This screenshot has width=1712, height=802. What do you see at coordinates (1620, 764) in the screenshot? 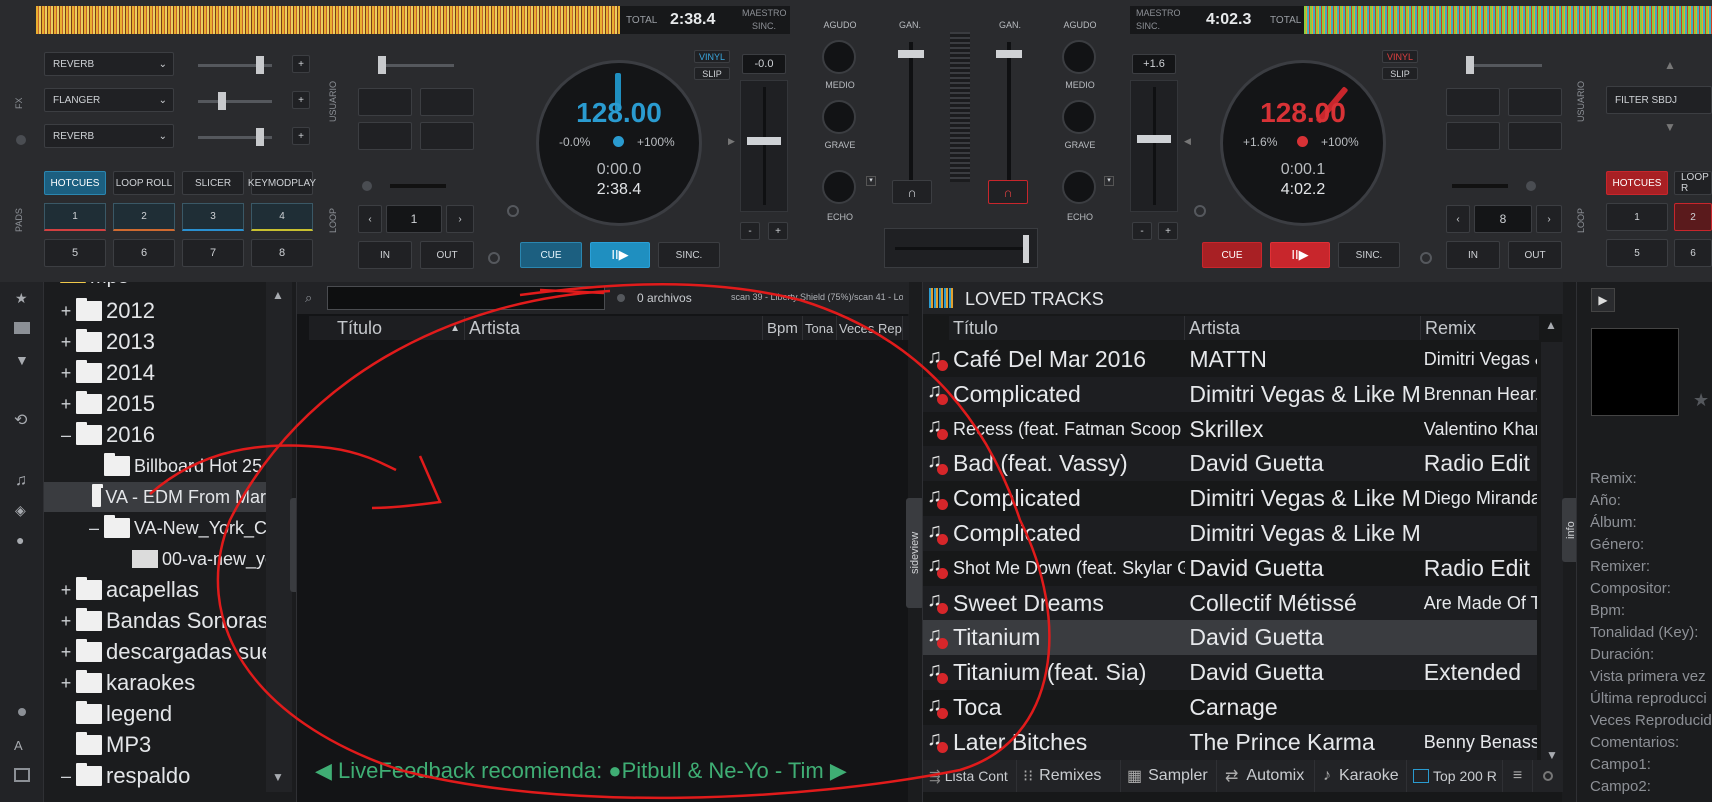
I see `info-field-label: Campo1:` at bounding box center [1620, 764].